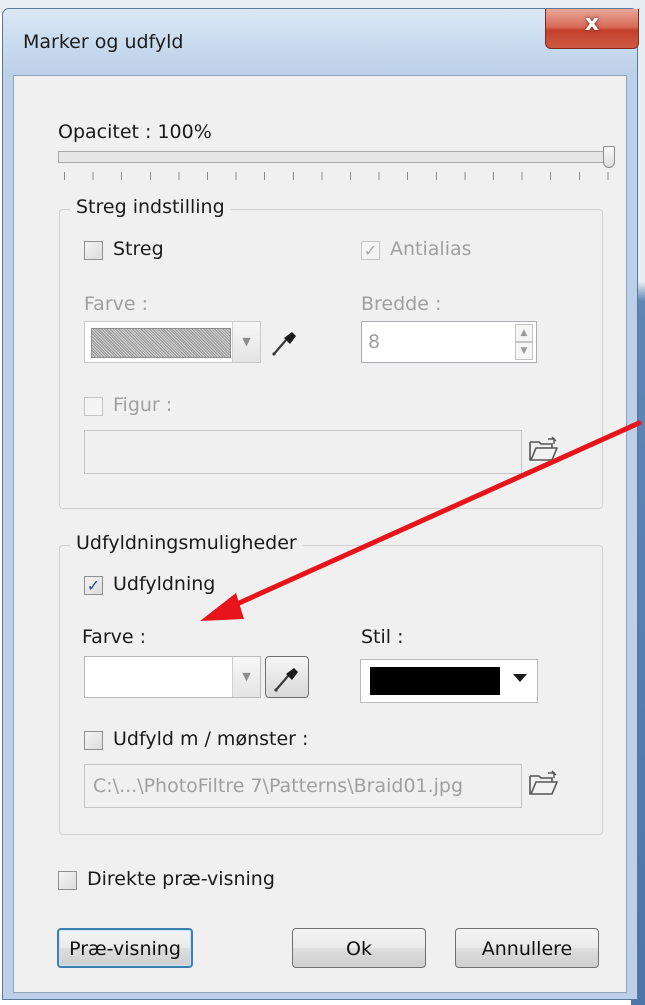 The width and height of the screenshot is (645, 1005). What do you see at coordinates (164, 584) in the screenshot?
I see `fill-checkbox-label: Udfyldning` at bounding box center [164, 584].